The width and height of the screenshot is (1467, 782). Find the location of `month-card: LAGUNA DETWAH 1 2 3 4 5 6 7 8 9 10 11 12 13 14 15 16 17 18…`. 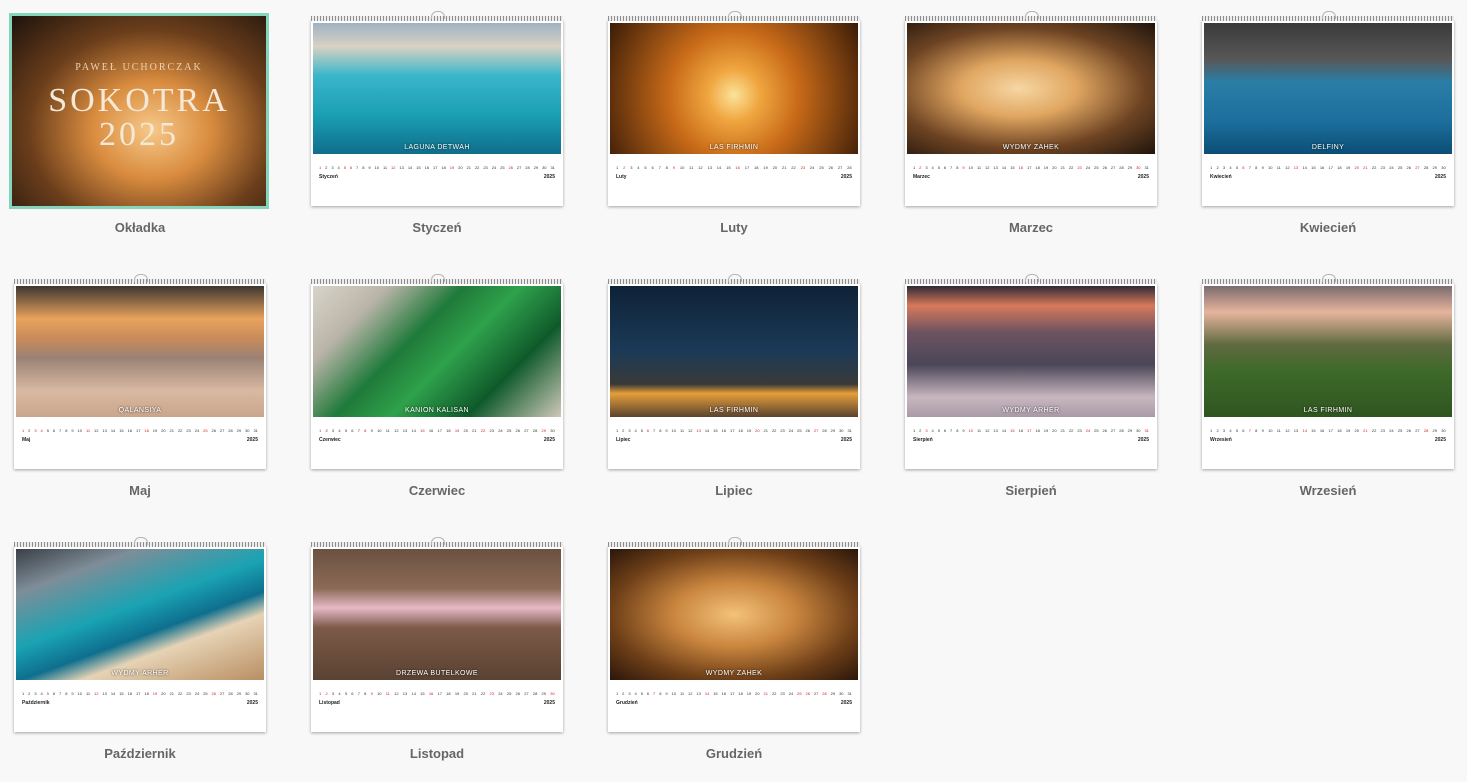

month-card: LAGUNA DETWAH 1 2 3 4 5 6 7 8 9 10 11 12 13 14 15 16 17 18… is located at coordinates (437, 108).